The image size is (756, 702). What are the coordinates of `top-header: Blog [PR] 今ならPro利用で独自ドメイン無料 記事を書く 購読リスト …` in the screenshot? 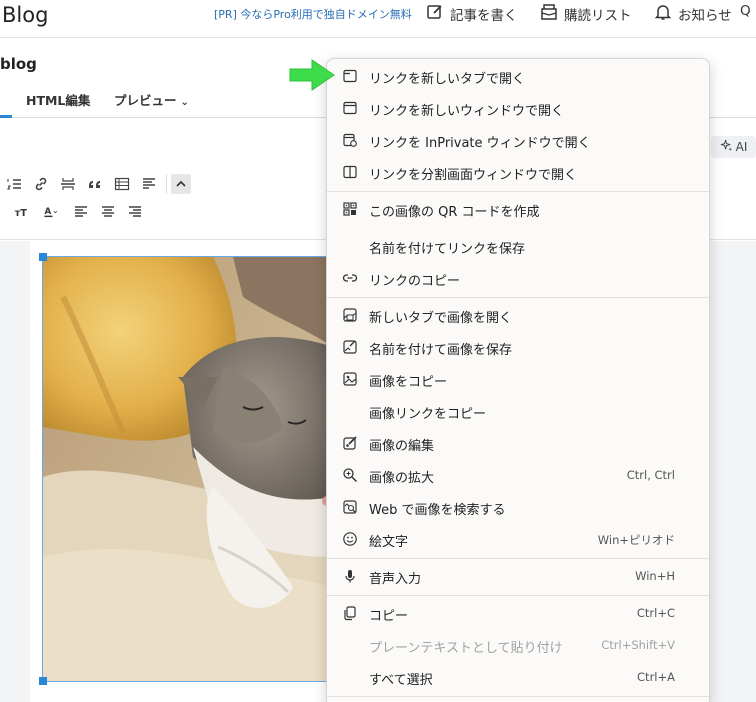 It's located at (378, 19).